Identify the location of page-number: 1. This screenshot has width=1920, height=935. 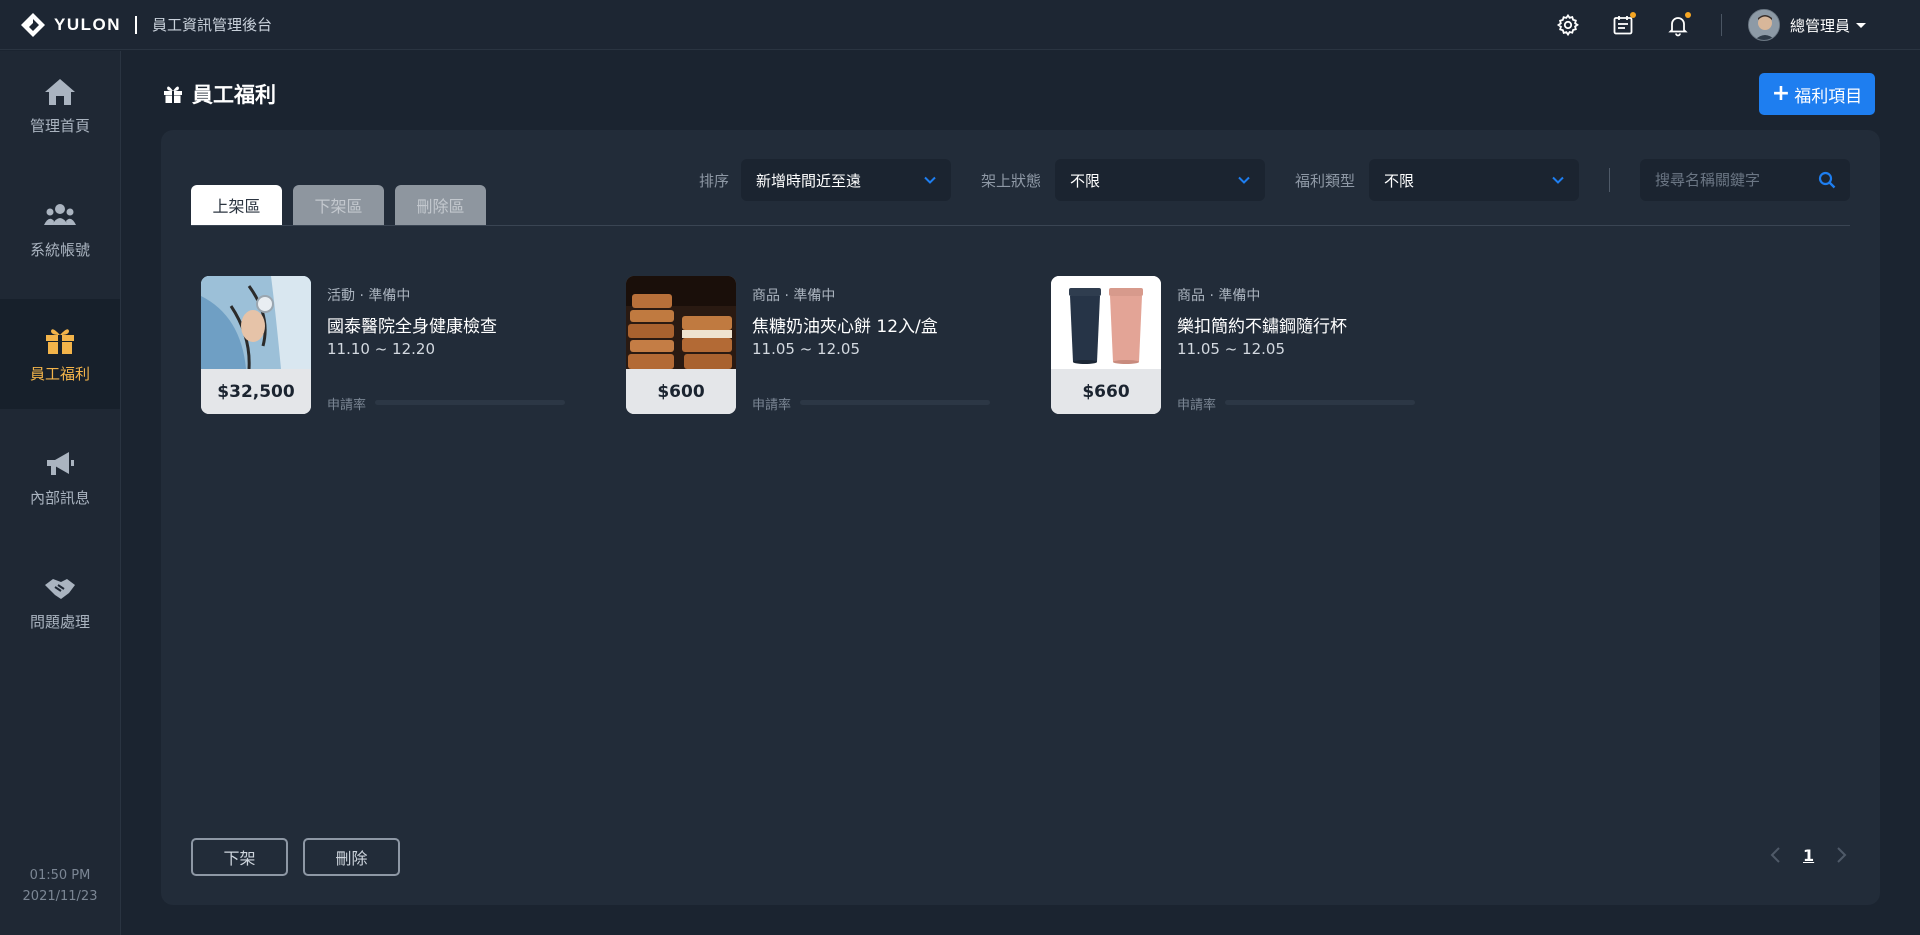
(1808, 855).